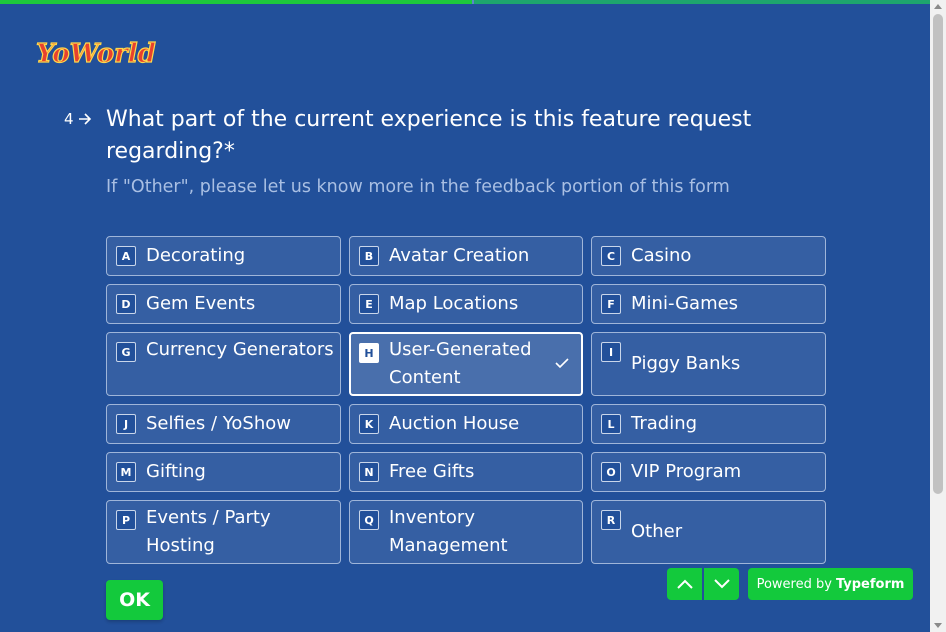 The image size is (946, 632). What do you see at coordinates (369, 424) in the screenshot?
I see `option-key: K` at bounding box center [369, 424].